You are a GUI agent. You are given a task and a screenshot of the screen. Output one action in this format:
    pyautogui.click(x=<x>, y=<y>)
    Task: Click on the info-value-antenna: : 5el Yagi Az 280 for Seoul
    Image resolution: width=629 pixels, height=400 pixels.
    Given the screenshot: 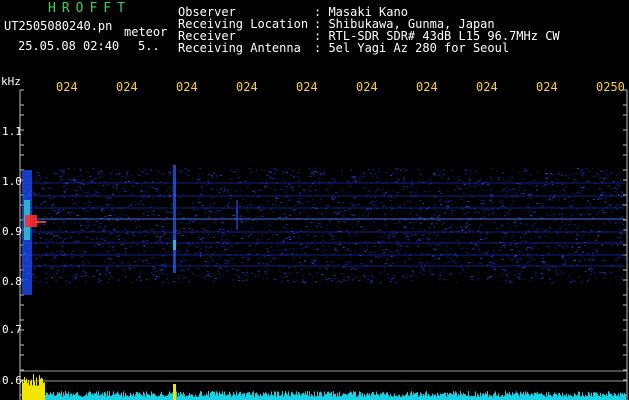 What is the action you would take?
    pyautogui.click(x=412, y=48)
    